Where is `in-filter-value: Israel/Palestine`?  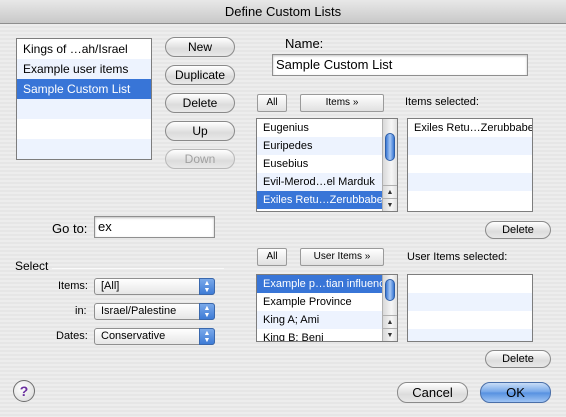 in-filter-value: Israel/Palestine is located at coordinates (139, 311).